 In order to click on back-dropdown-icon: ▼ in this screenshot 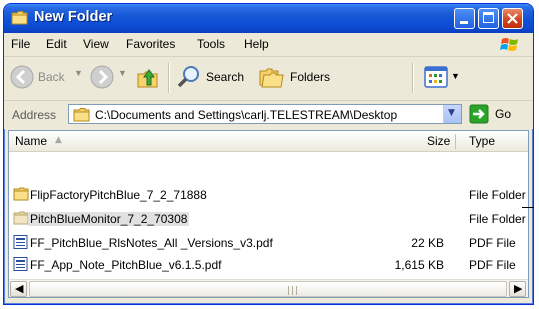, I will do `click(78, 73)`.